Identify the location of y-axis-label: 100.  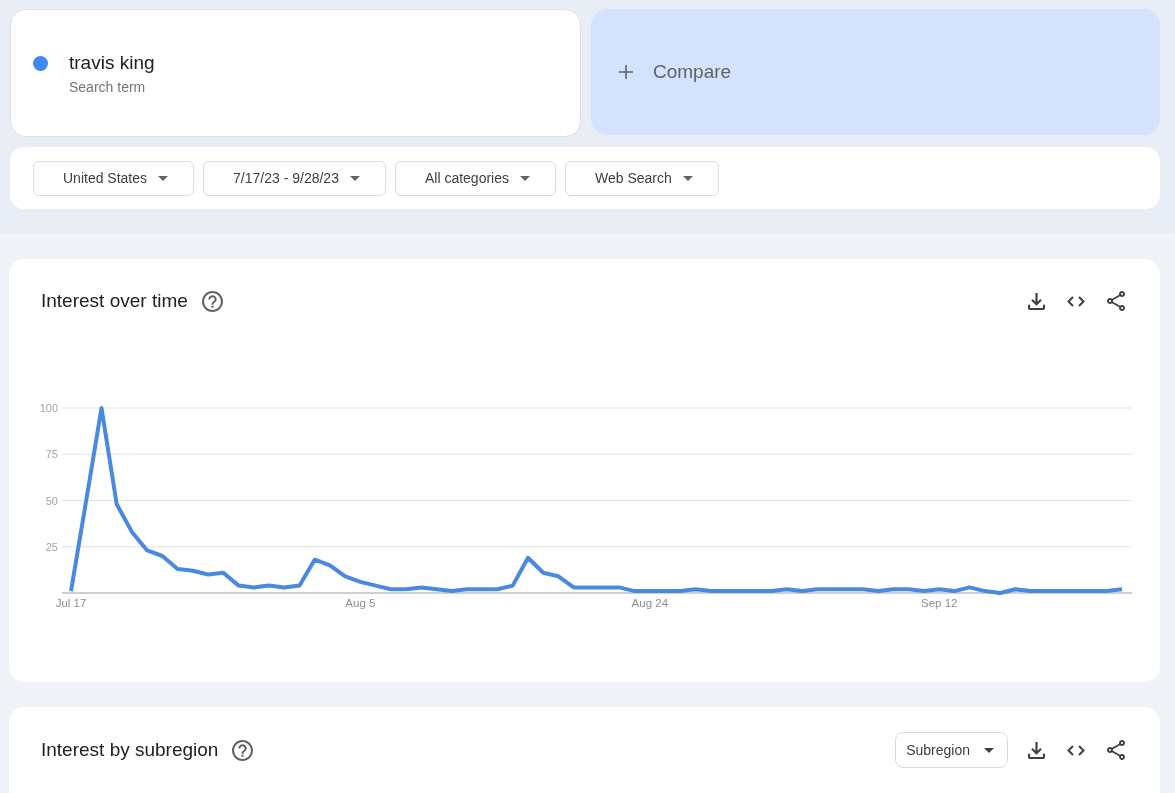
(48, 408).